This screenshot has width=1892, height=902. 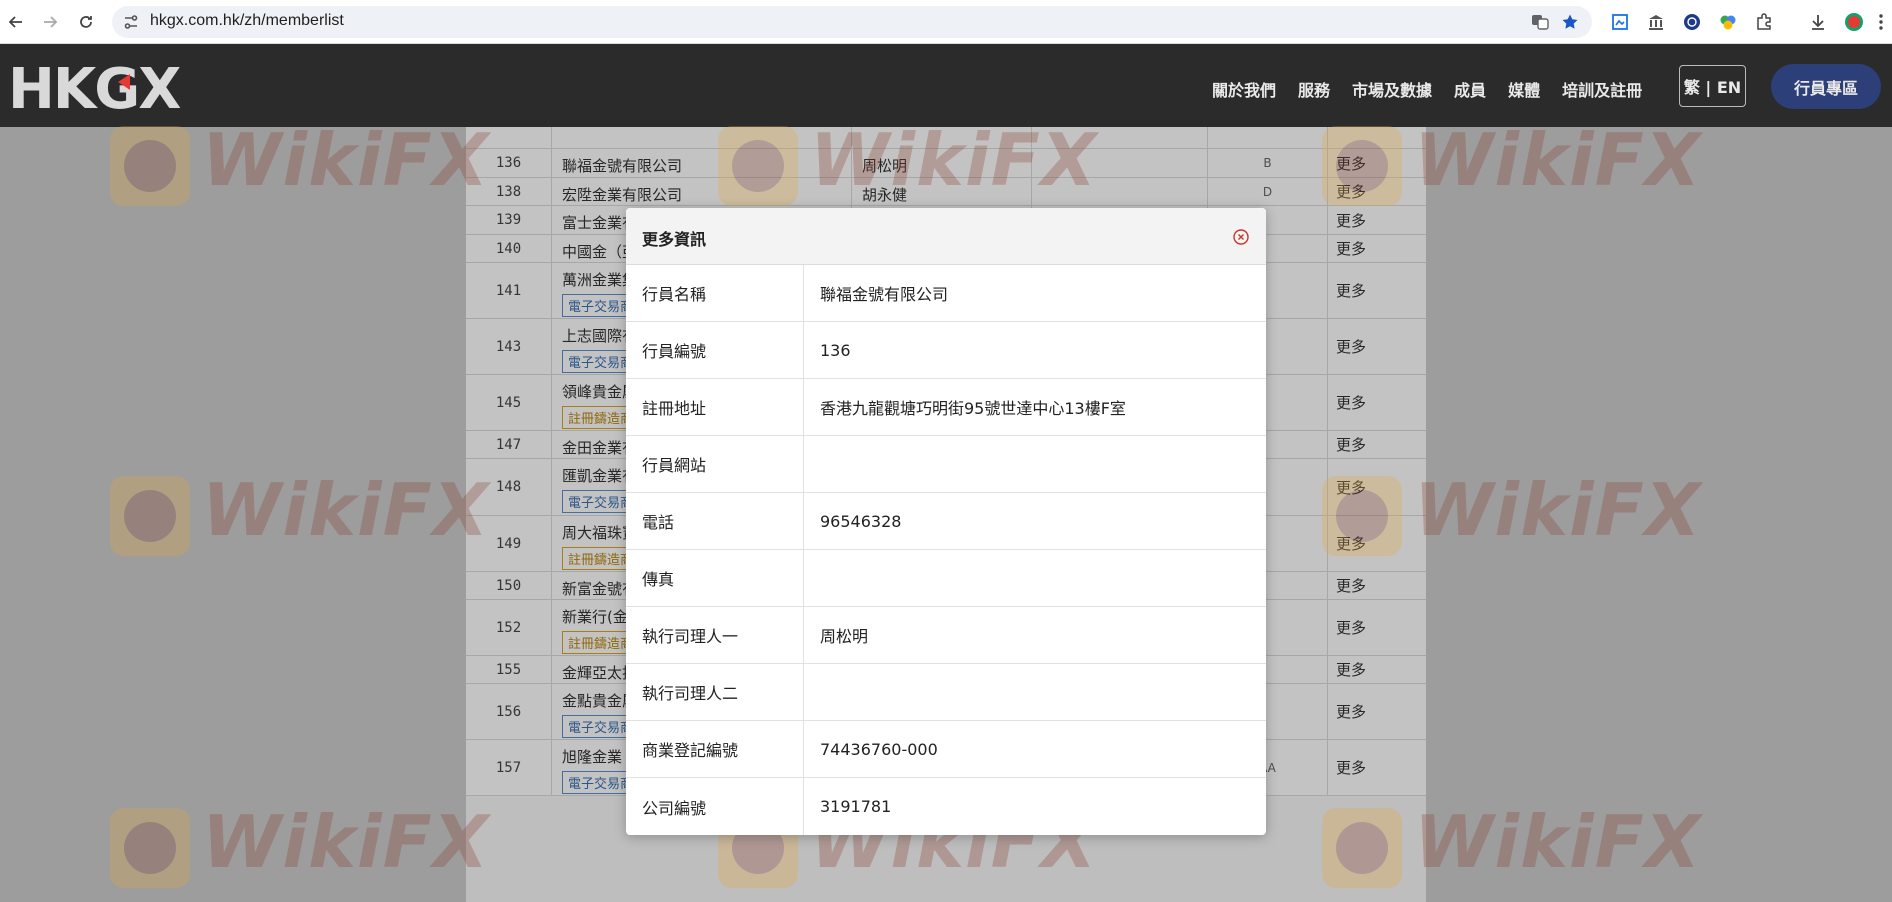 I want to click on arrow-right-icon, so click(x=51, y=22).